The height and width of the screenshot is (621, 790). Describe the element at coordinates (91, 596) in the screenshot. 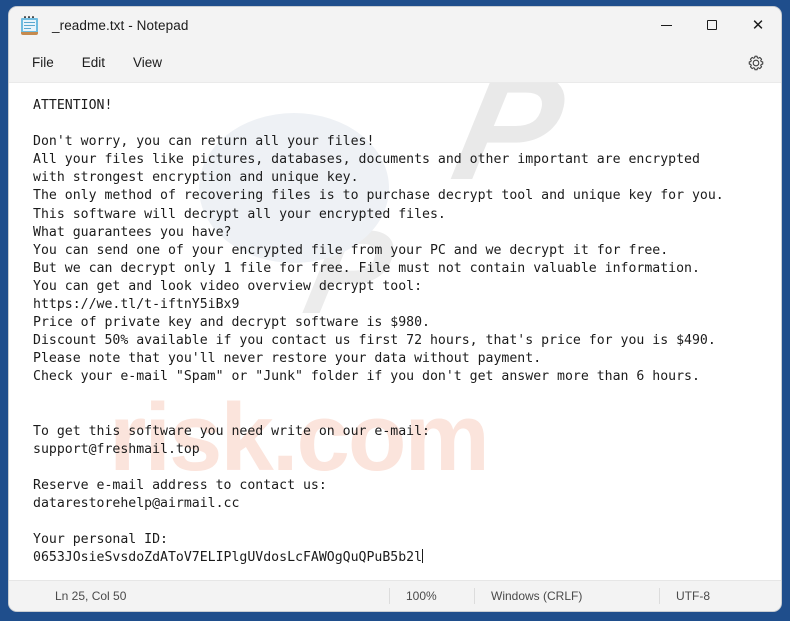

I see `status-cursor-position: Ln 25, Col 50` at that location.